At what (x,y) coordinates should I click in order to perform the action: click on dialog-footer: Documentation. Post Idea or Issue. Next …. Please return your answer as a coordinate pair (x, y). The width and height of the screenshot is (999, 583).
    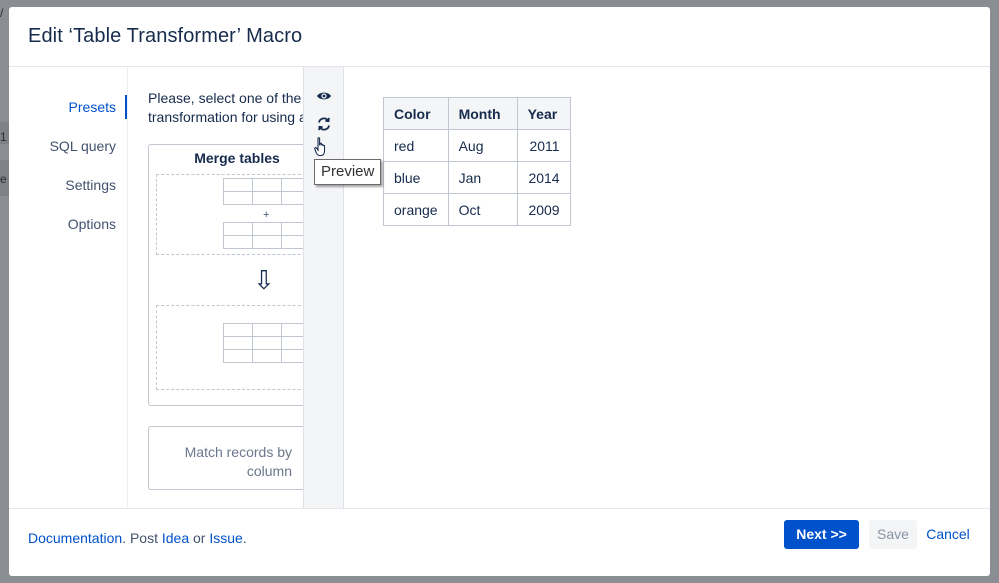
    Looking at the image, I should click on (499, 542).